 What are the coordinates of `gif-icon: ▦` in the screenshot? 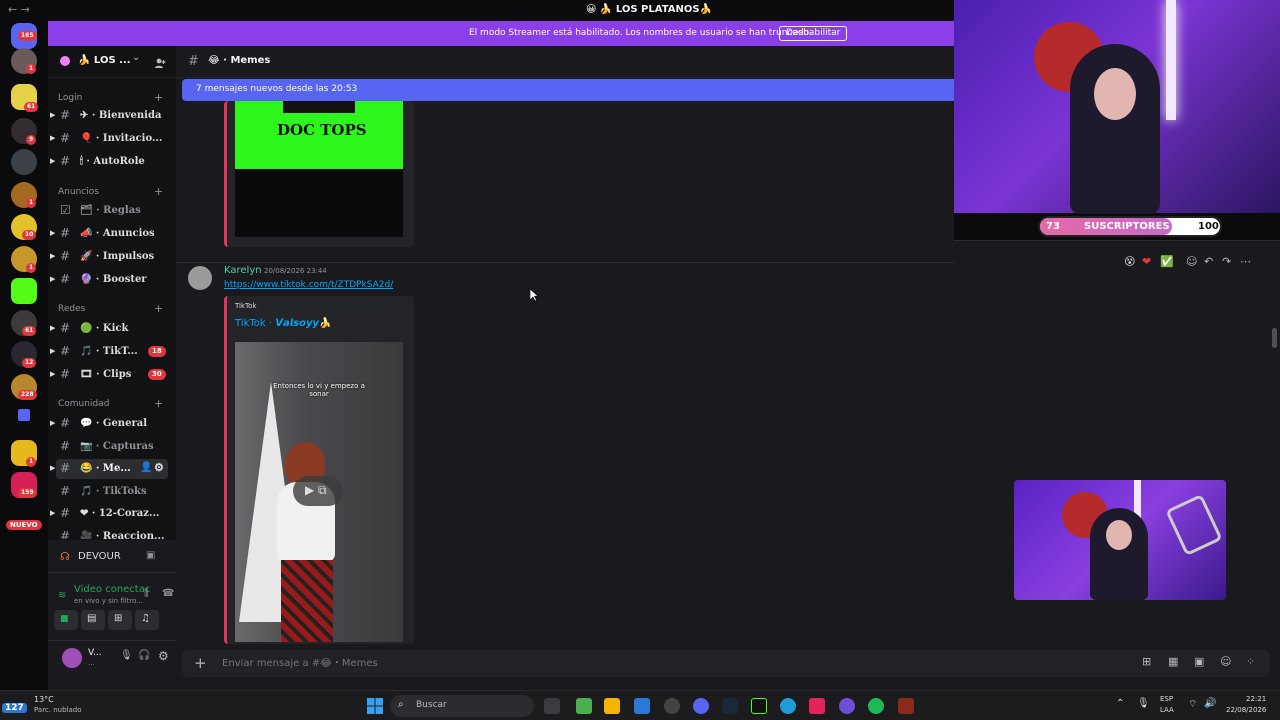 It's located at (1173, 661).